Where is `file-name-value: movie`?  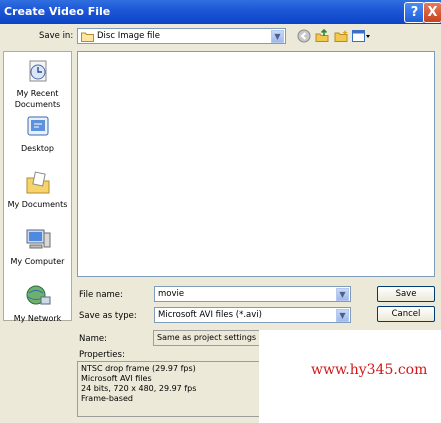 file-name-value: movie is located at coordinates (171, 294).